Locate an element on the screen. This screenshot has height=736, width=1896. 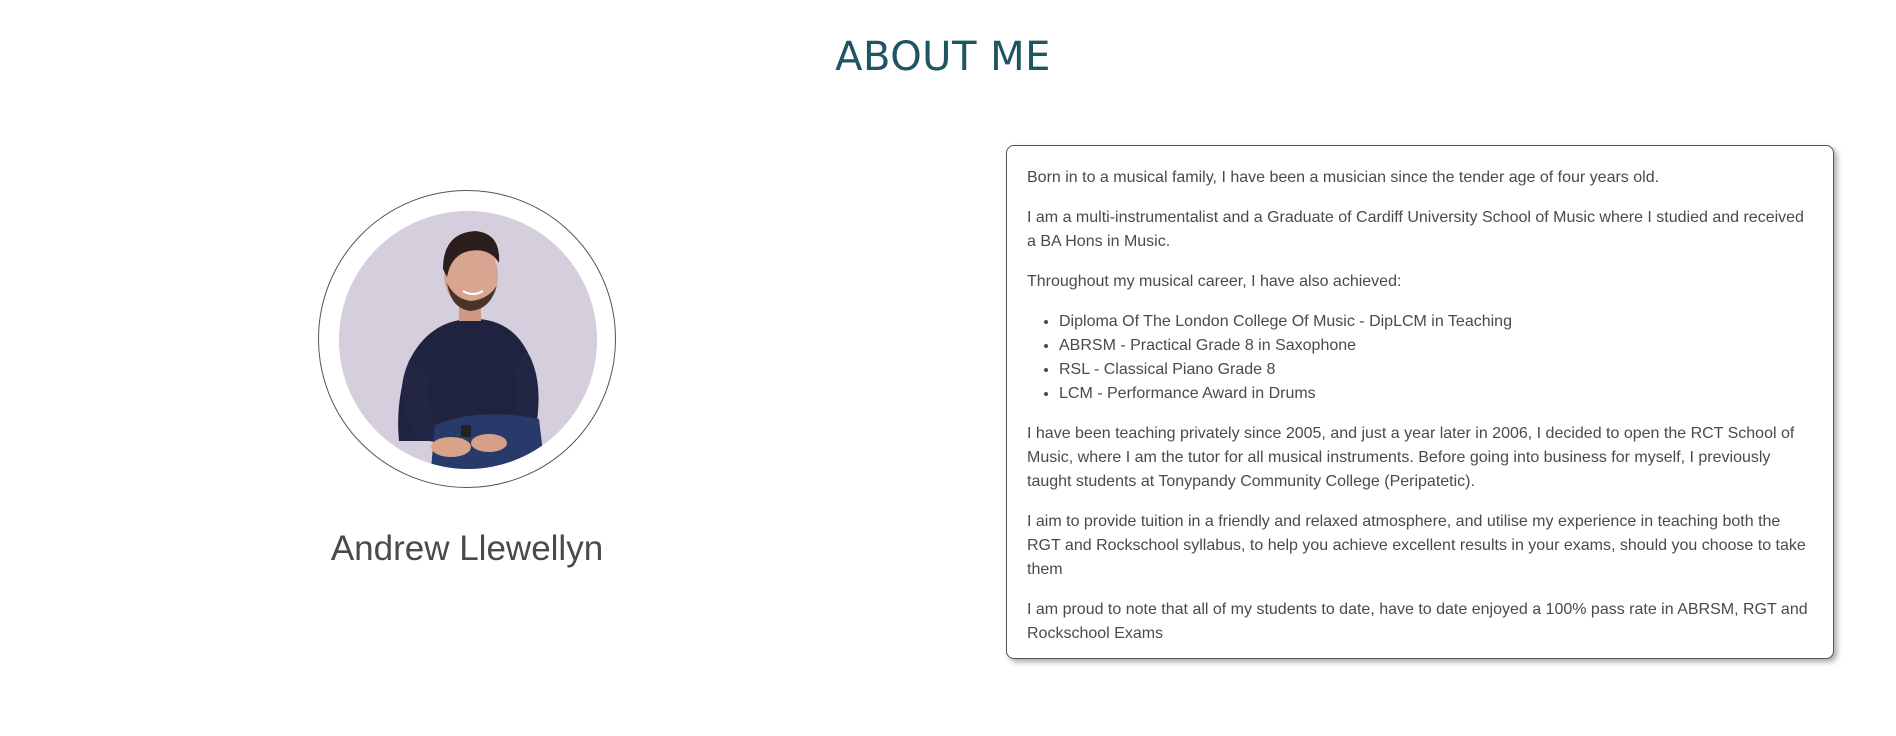
page-title: ABOUT ME is located at coordinates (943, 57).